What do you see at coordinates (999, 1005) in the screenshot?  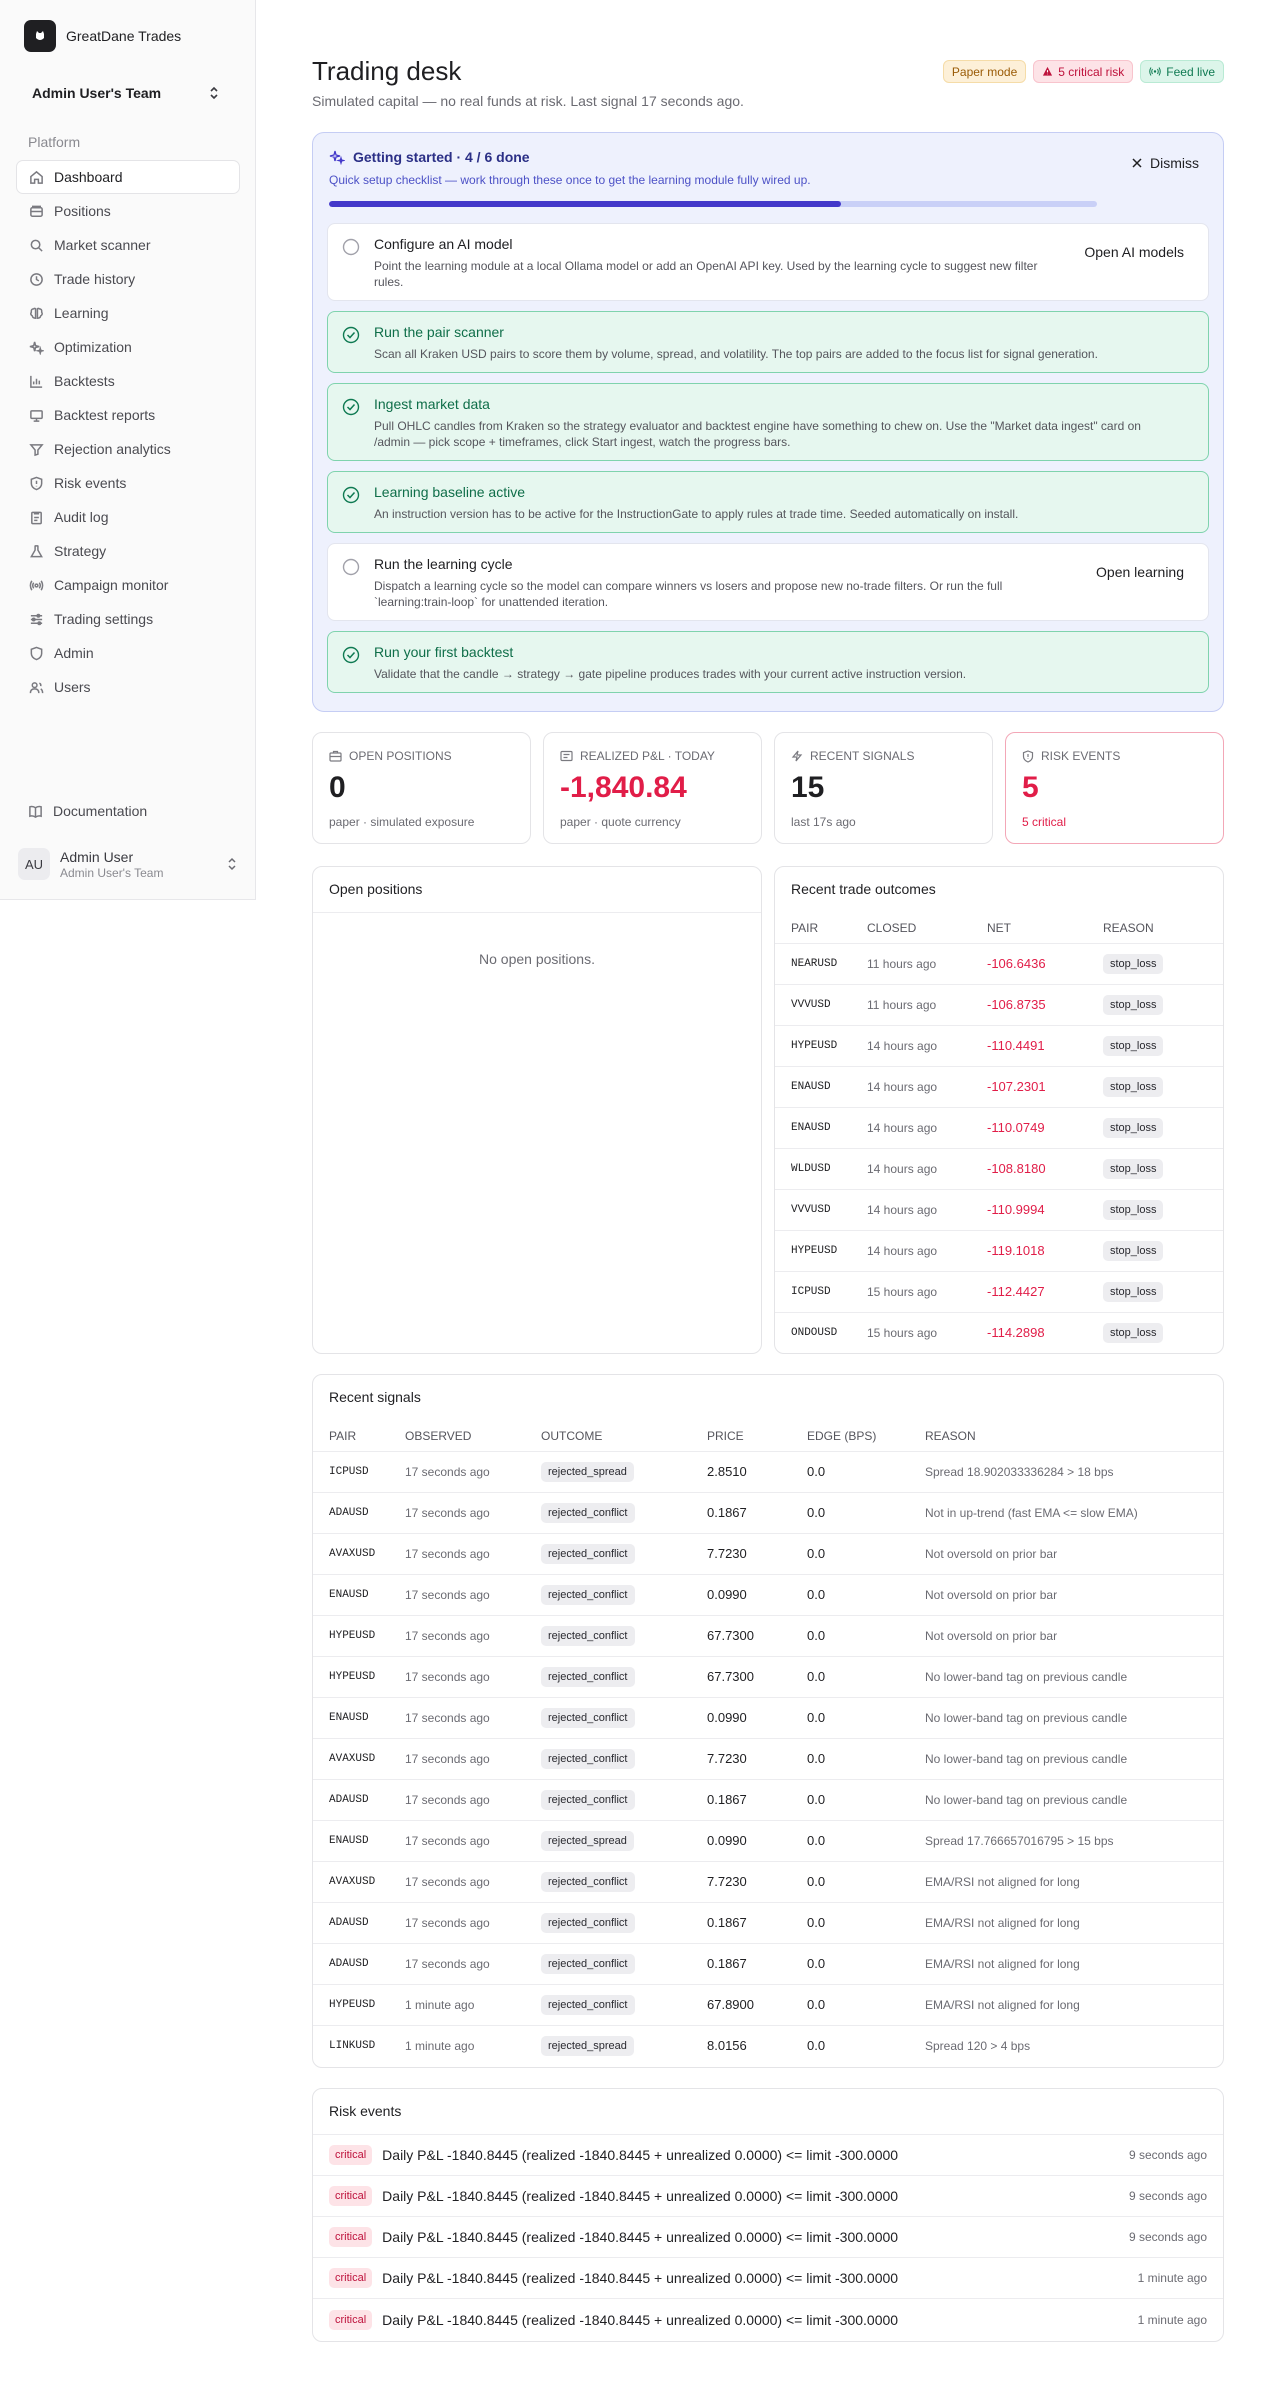 I see `table-row: VVVUSD 11 hours ago -106.8735 stop_loss` at bounding box center [999, 1005].